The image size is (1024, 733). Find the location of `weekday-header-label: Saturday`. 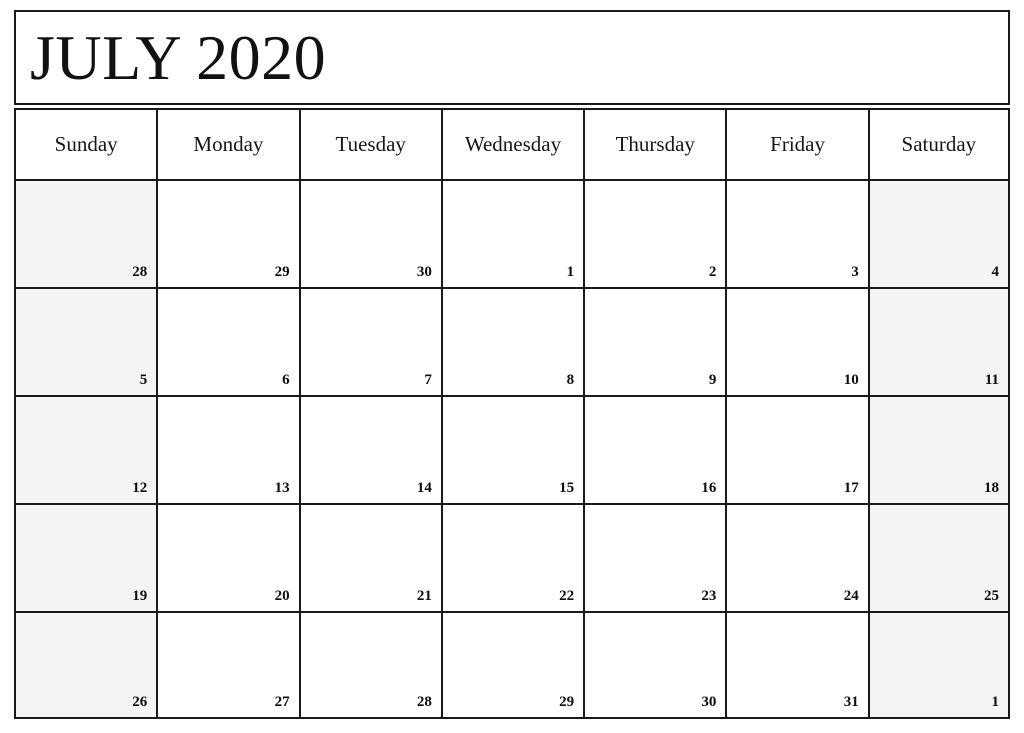

weekday-header-label: Saturday is located at coordinates (939, 144).